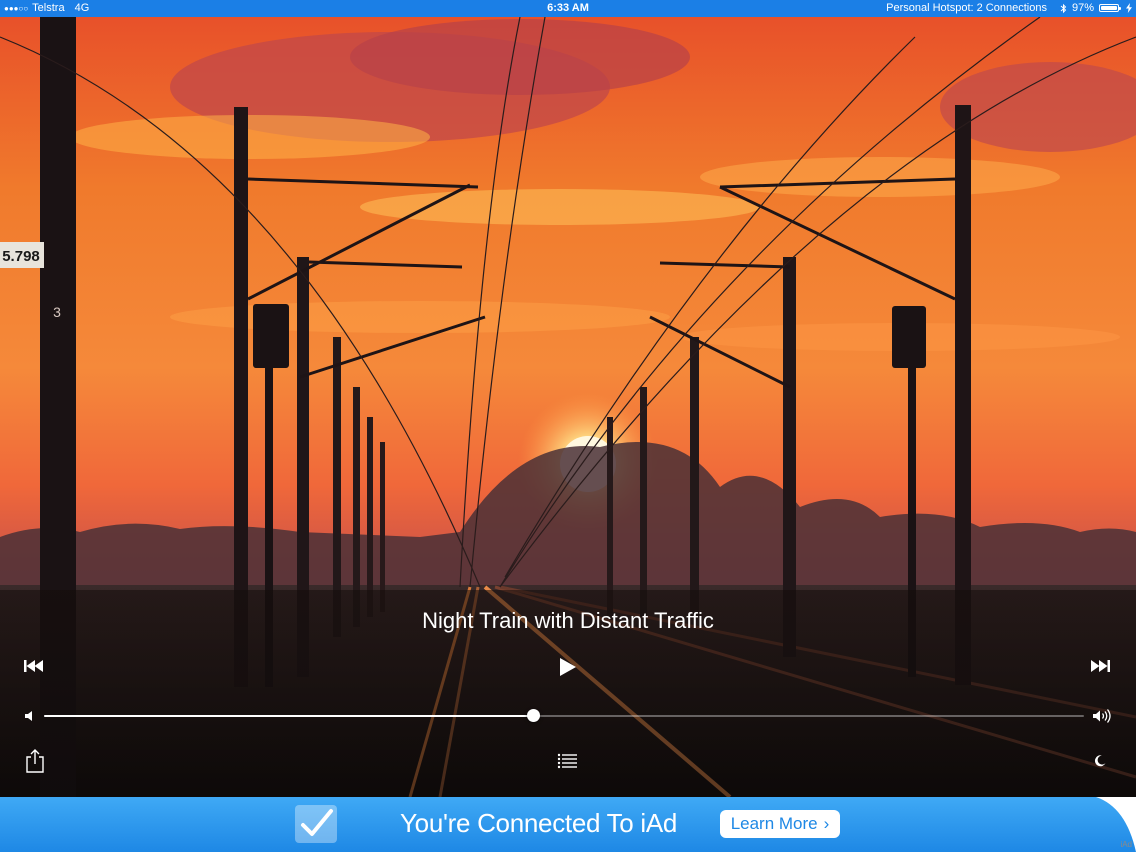 Image resolution: width=1136 pixels, height=852 pixels. I want to click on battery-percent: 97%, so click(1082, 8).